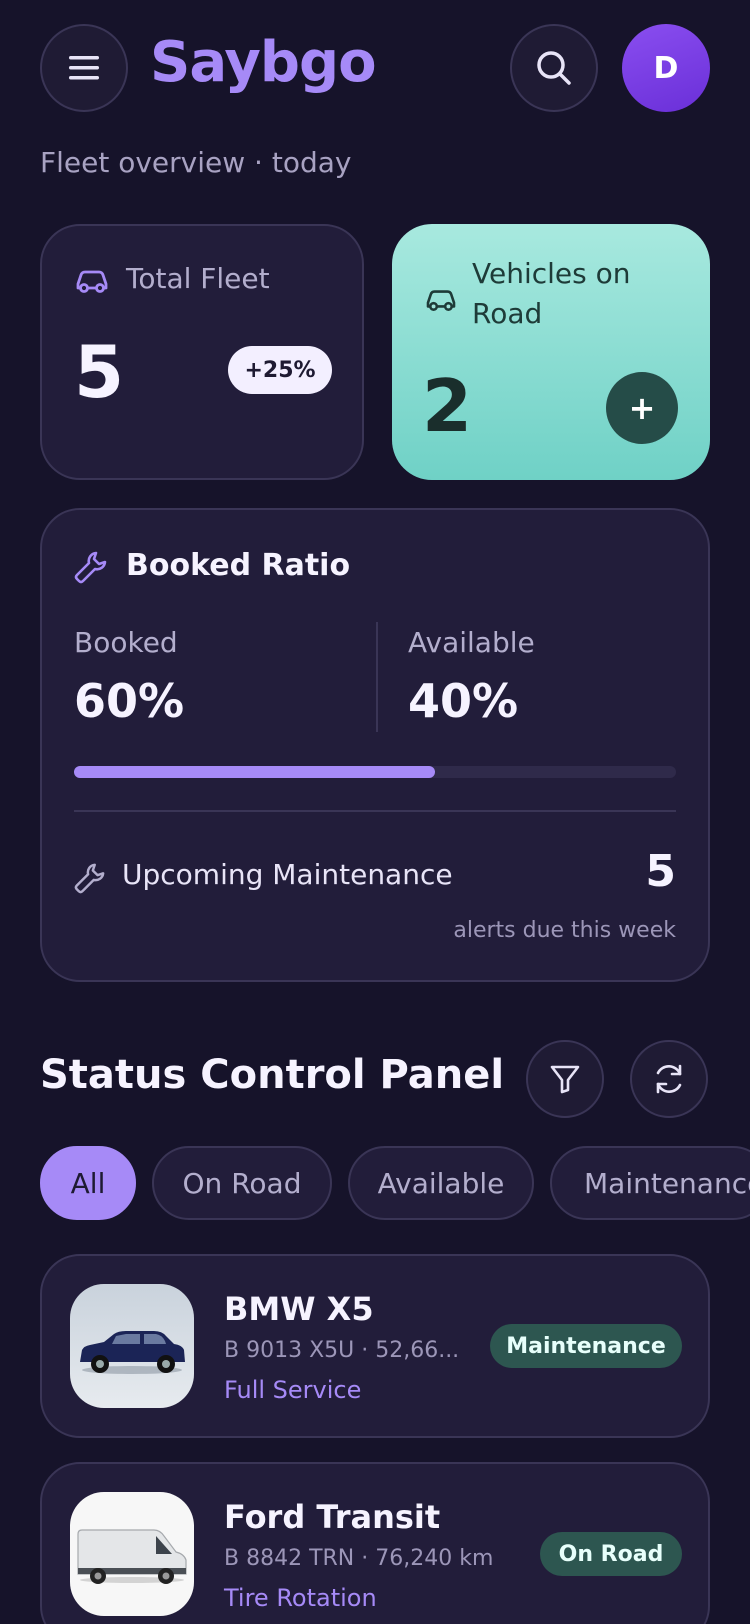 Image resolution: width=750 pixels, height=1624 pixels. Describe the element at coordinates (126, 642) in the screenshot. I see `booked-label: Booked` at that location.